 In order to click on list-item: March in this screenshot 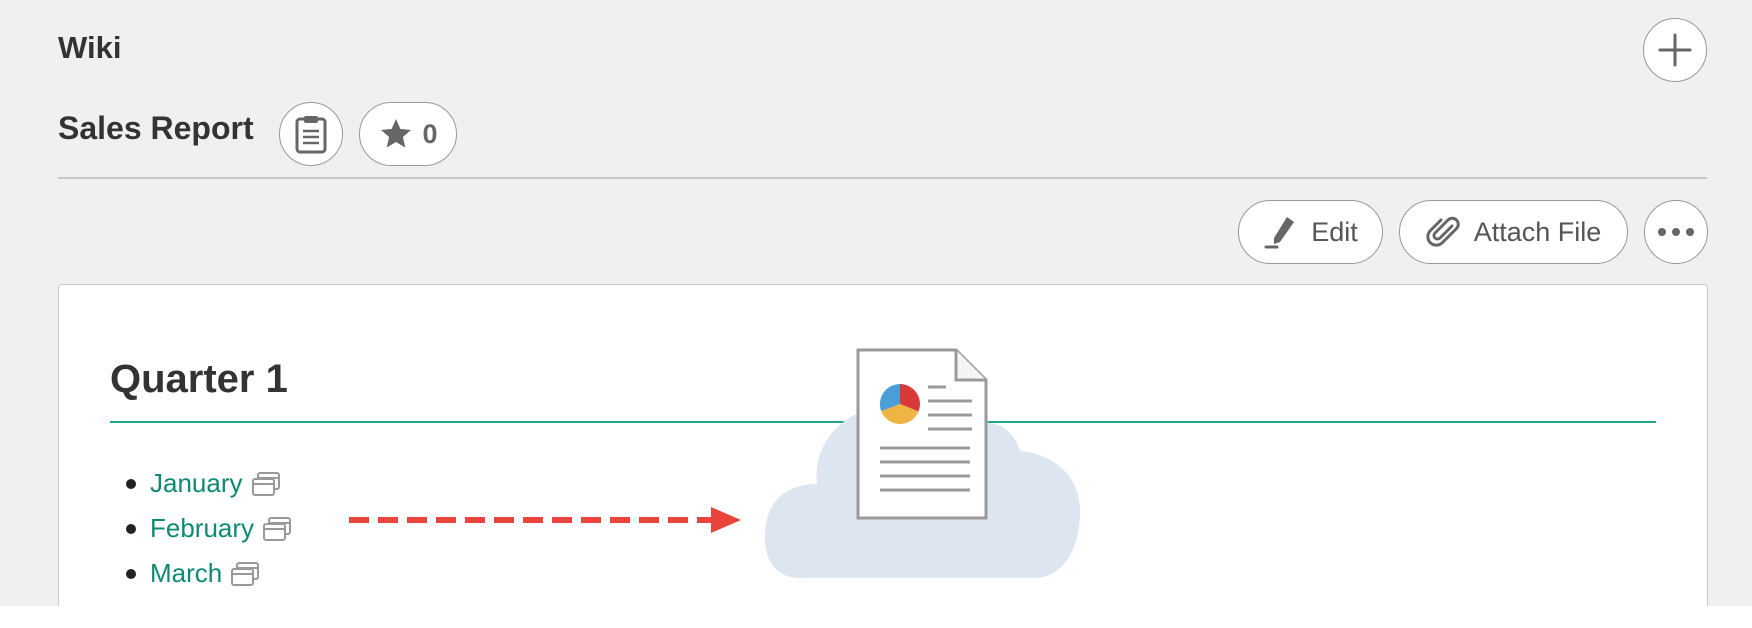, I will do `click(209, 573)`.